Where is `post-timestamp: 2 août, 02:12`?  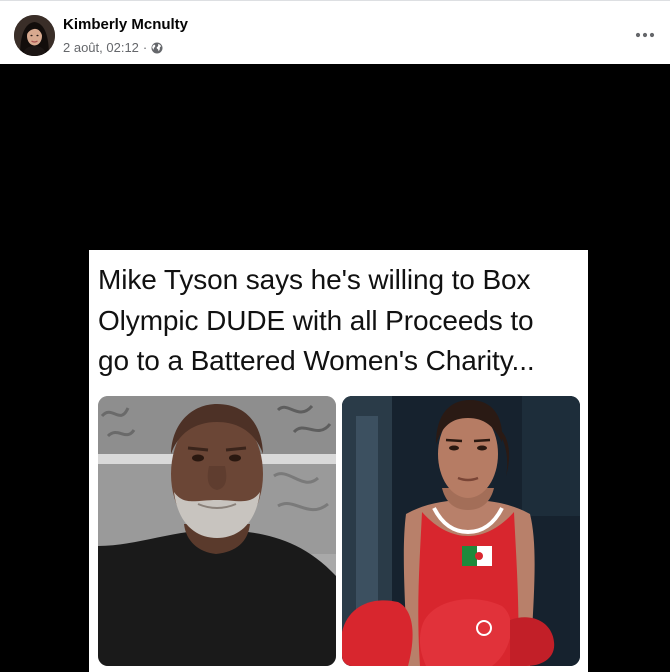 post-timestamp: 2 août, 02:12 is located at coordinates (101, 47).